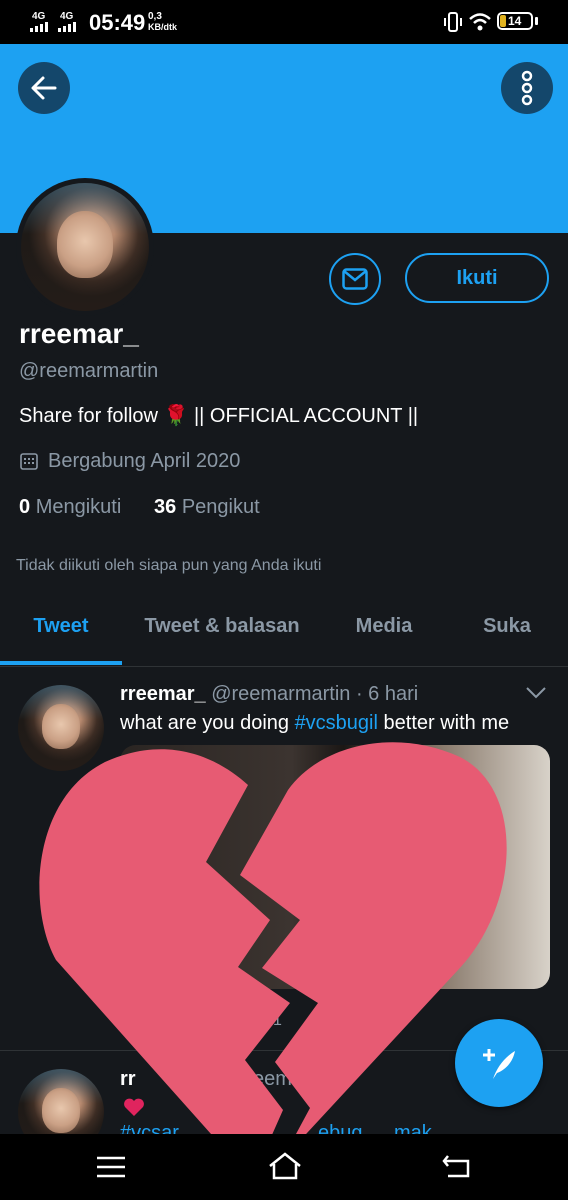 This screenshot has height=1200, width=568. What do you see at coordinates (336, 723) in the screenshot?
I see `tweet-hashtag: #vcsbugil` at bounding box center [336, 723].